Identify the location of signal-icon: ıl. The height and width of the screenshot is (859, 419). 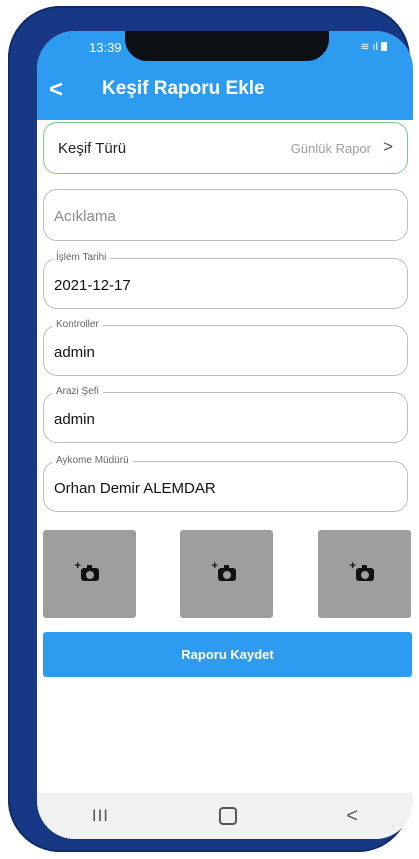
(375, 46).